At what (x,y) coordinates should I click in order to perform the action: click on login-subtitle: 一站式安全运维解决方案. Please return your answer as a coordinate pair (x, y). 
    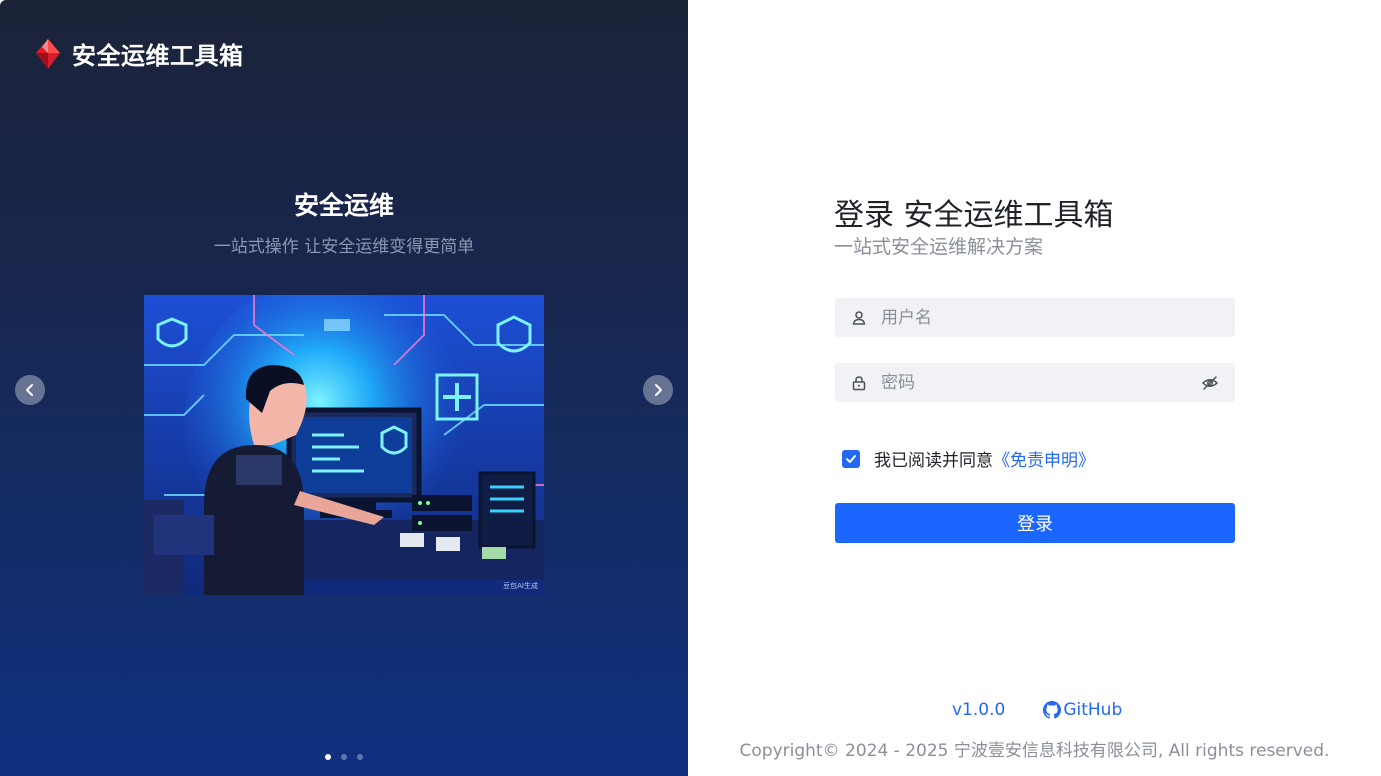
    Looking at the image, I should click on (939, 247).